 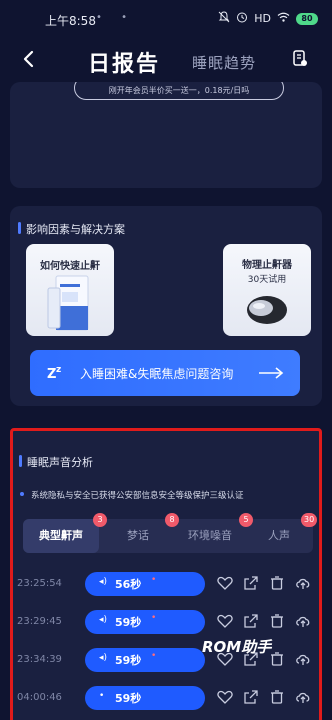 I want to click on recording-row: 23:34:39 ◂) 59秒 •, so click(x=166, y=661).